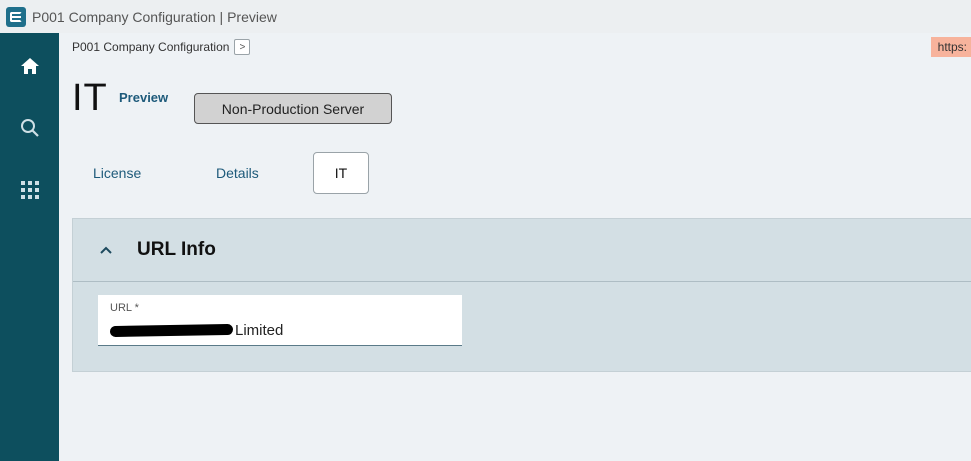 Image resolution: width=971 pixels, height=461 pixels. What do you see at coordinates (29, 247) in the screenshot?
I see `nav-rail` at bounding box center [29, 247].